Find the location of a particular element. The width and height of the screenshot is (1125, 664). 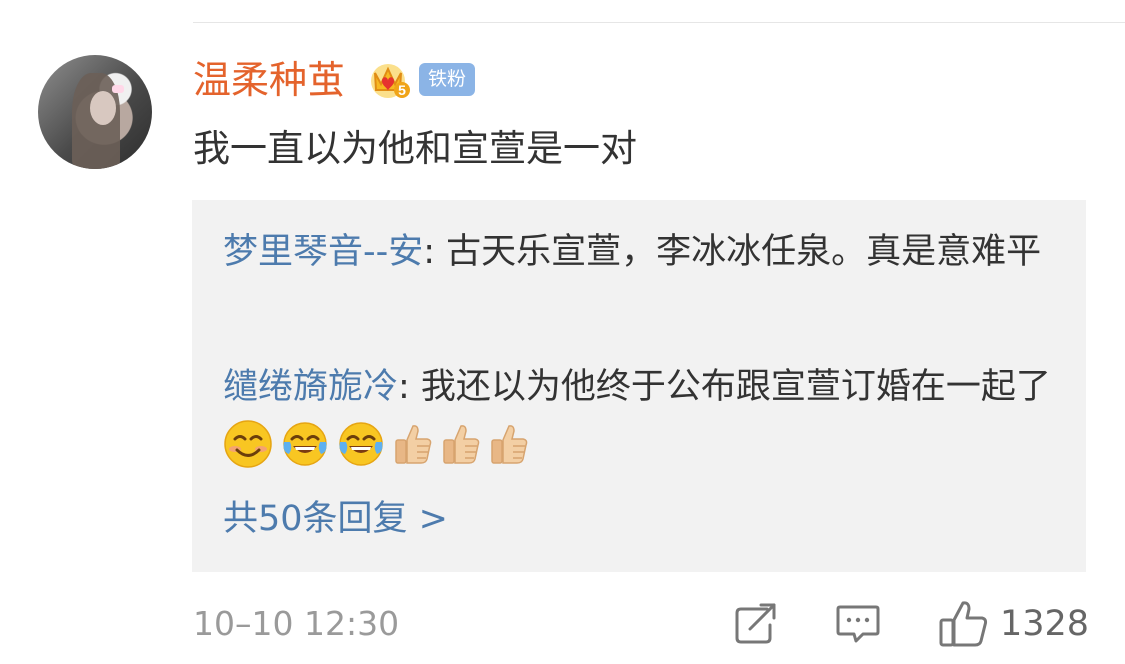

comment-icon is located at coordinates (858, 624).